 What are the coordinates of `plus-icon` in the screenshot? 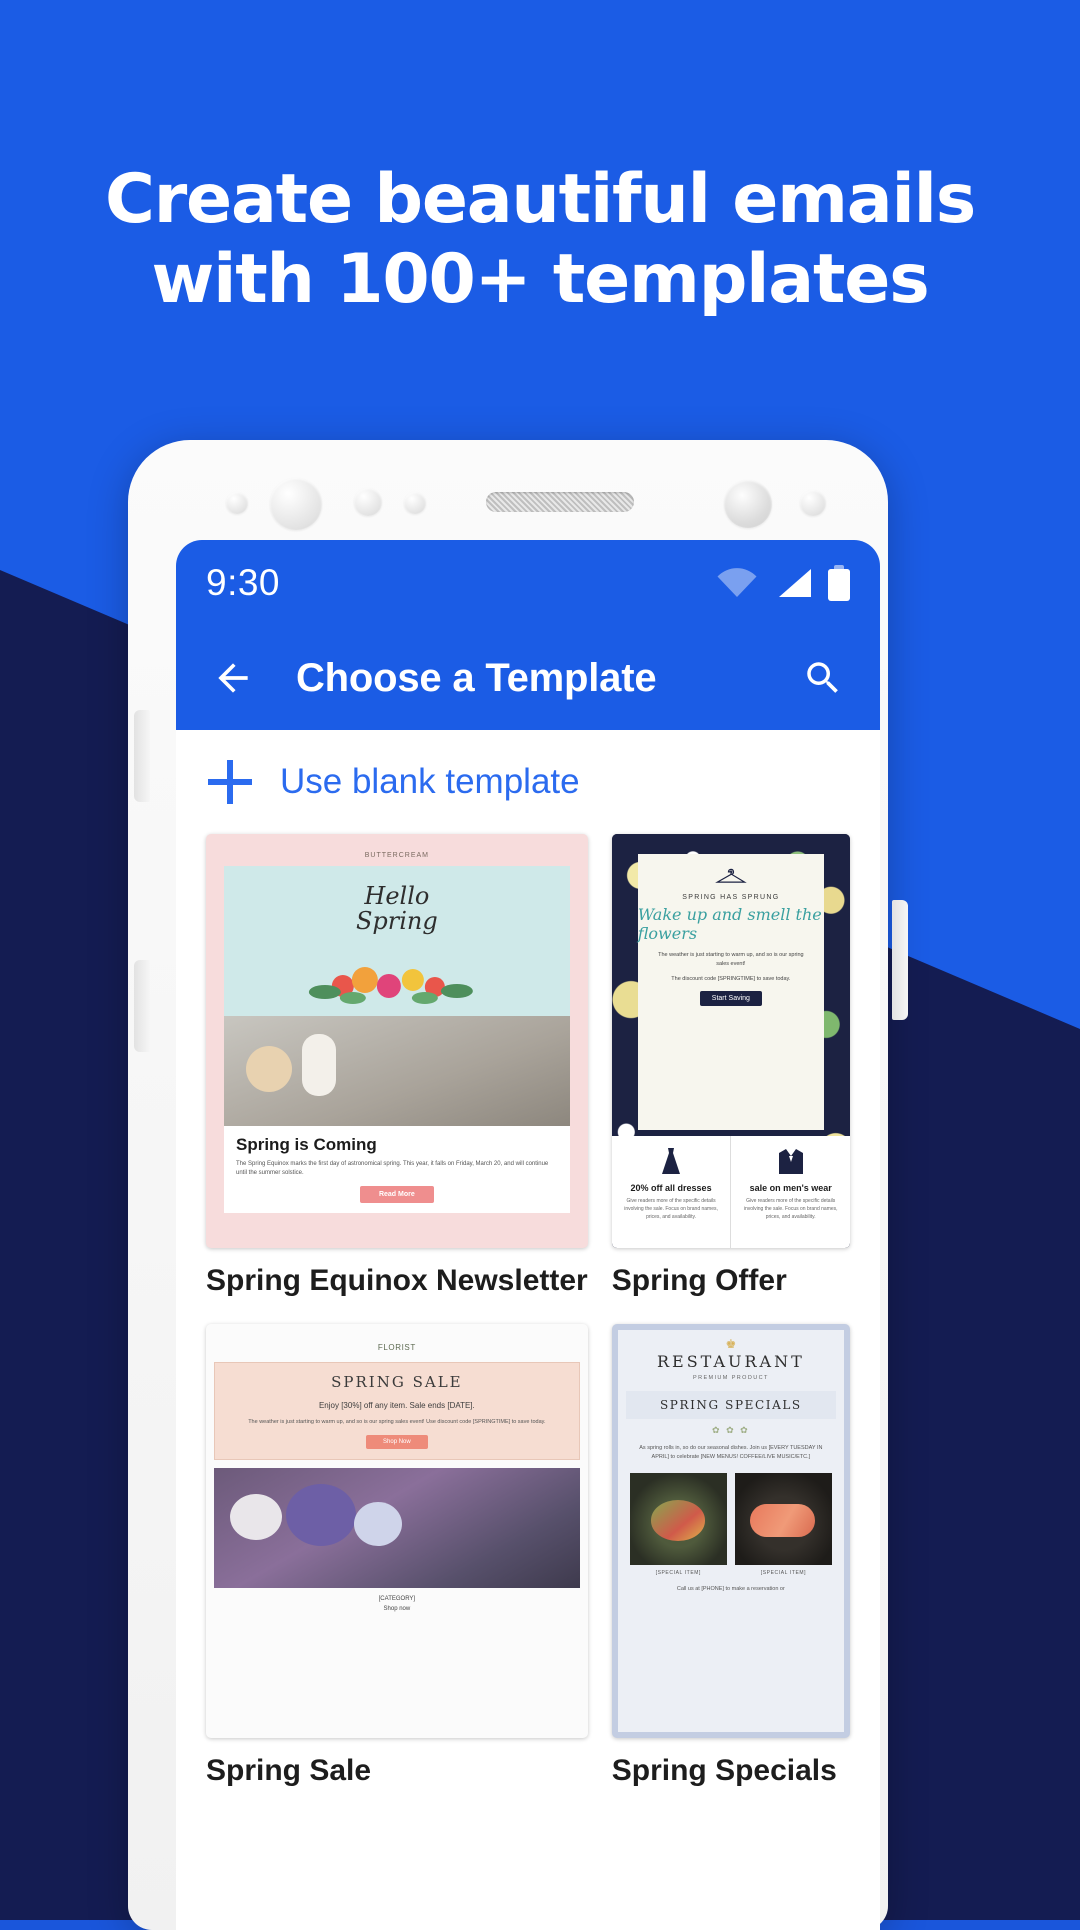 It's located at (230, 782).